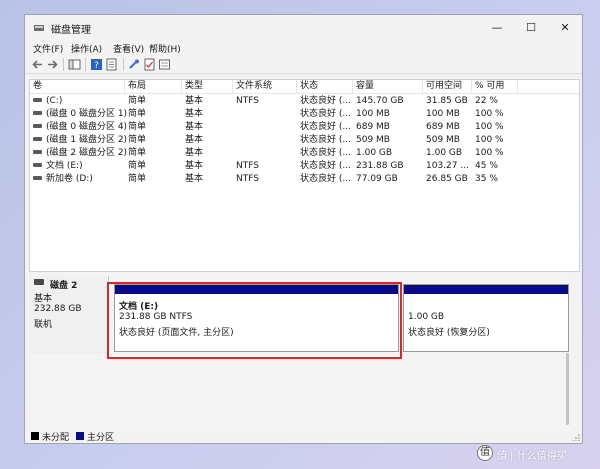  What do you see at coordinates (495, 86) in the screenshot?
I see `column-header-percent-free: % 可用` at bounding box center [495, 86].